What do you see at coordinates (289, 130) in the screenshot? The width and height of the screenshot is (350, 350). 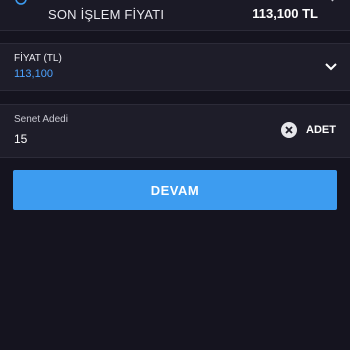 I see `clear-icon` at bounding box center [289, 130].